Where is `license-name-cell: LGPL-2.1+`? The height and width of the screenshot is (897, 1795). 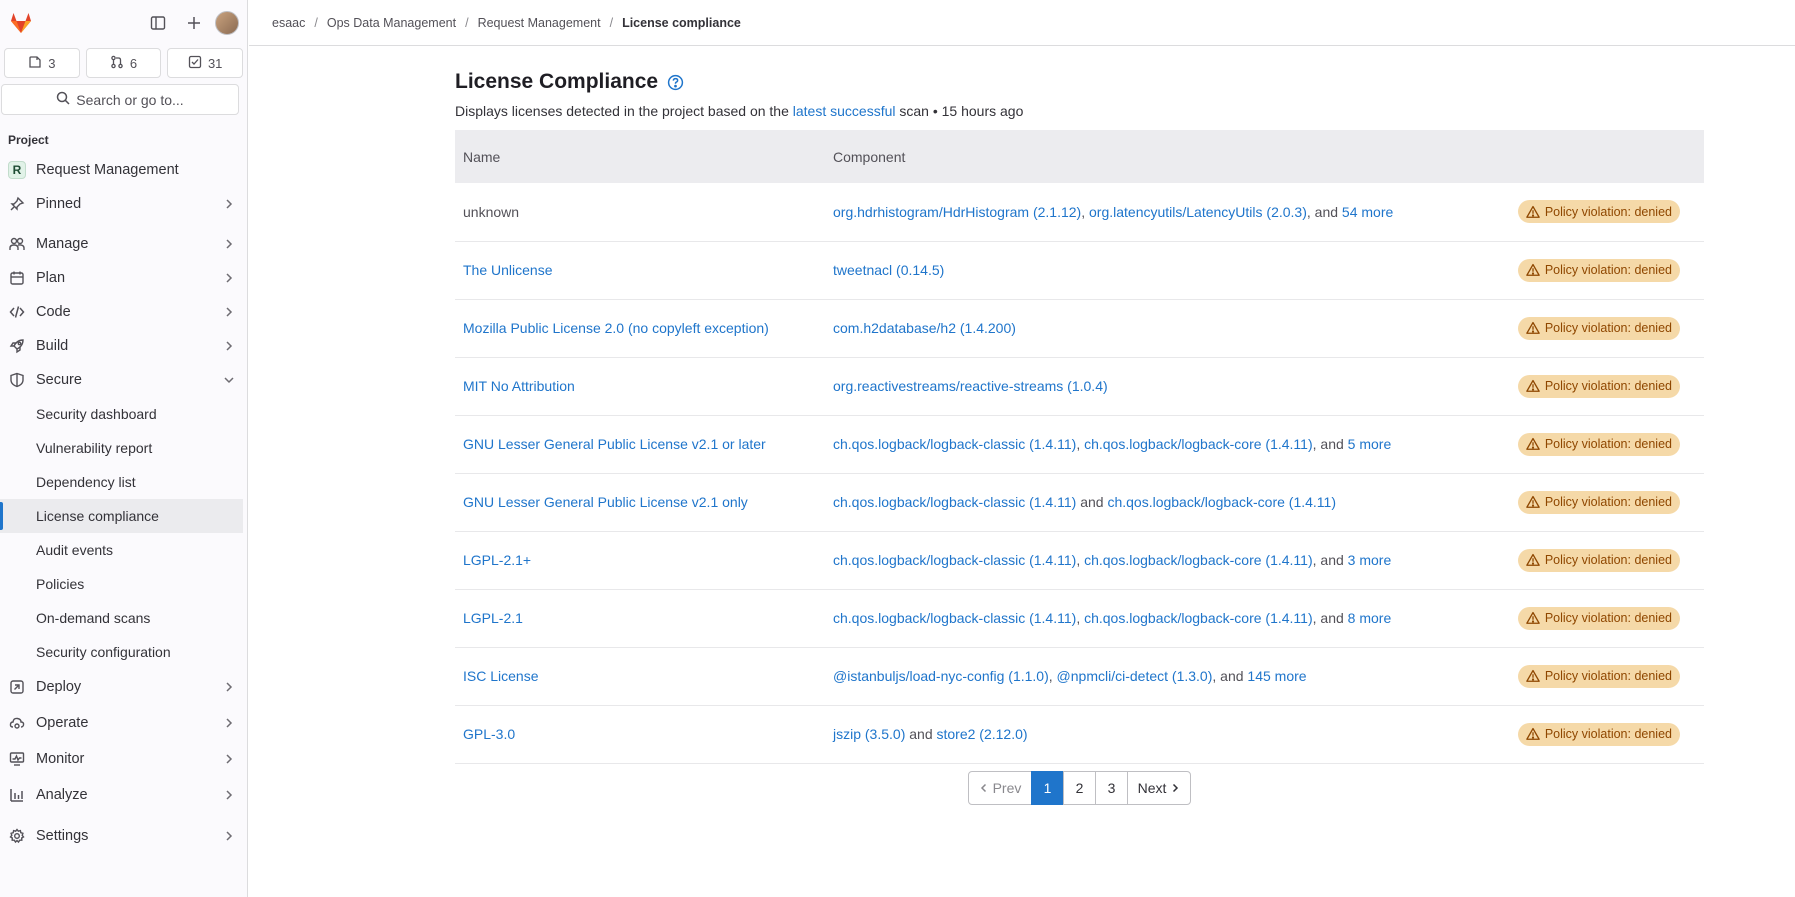 license-name-cell: LGPL-2.1+ is located at coordinates (640, 560).